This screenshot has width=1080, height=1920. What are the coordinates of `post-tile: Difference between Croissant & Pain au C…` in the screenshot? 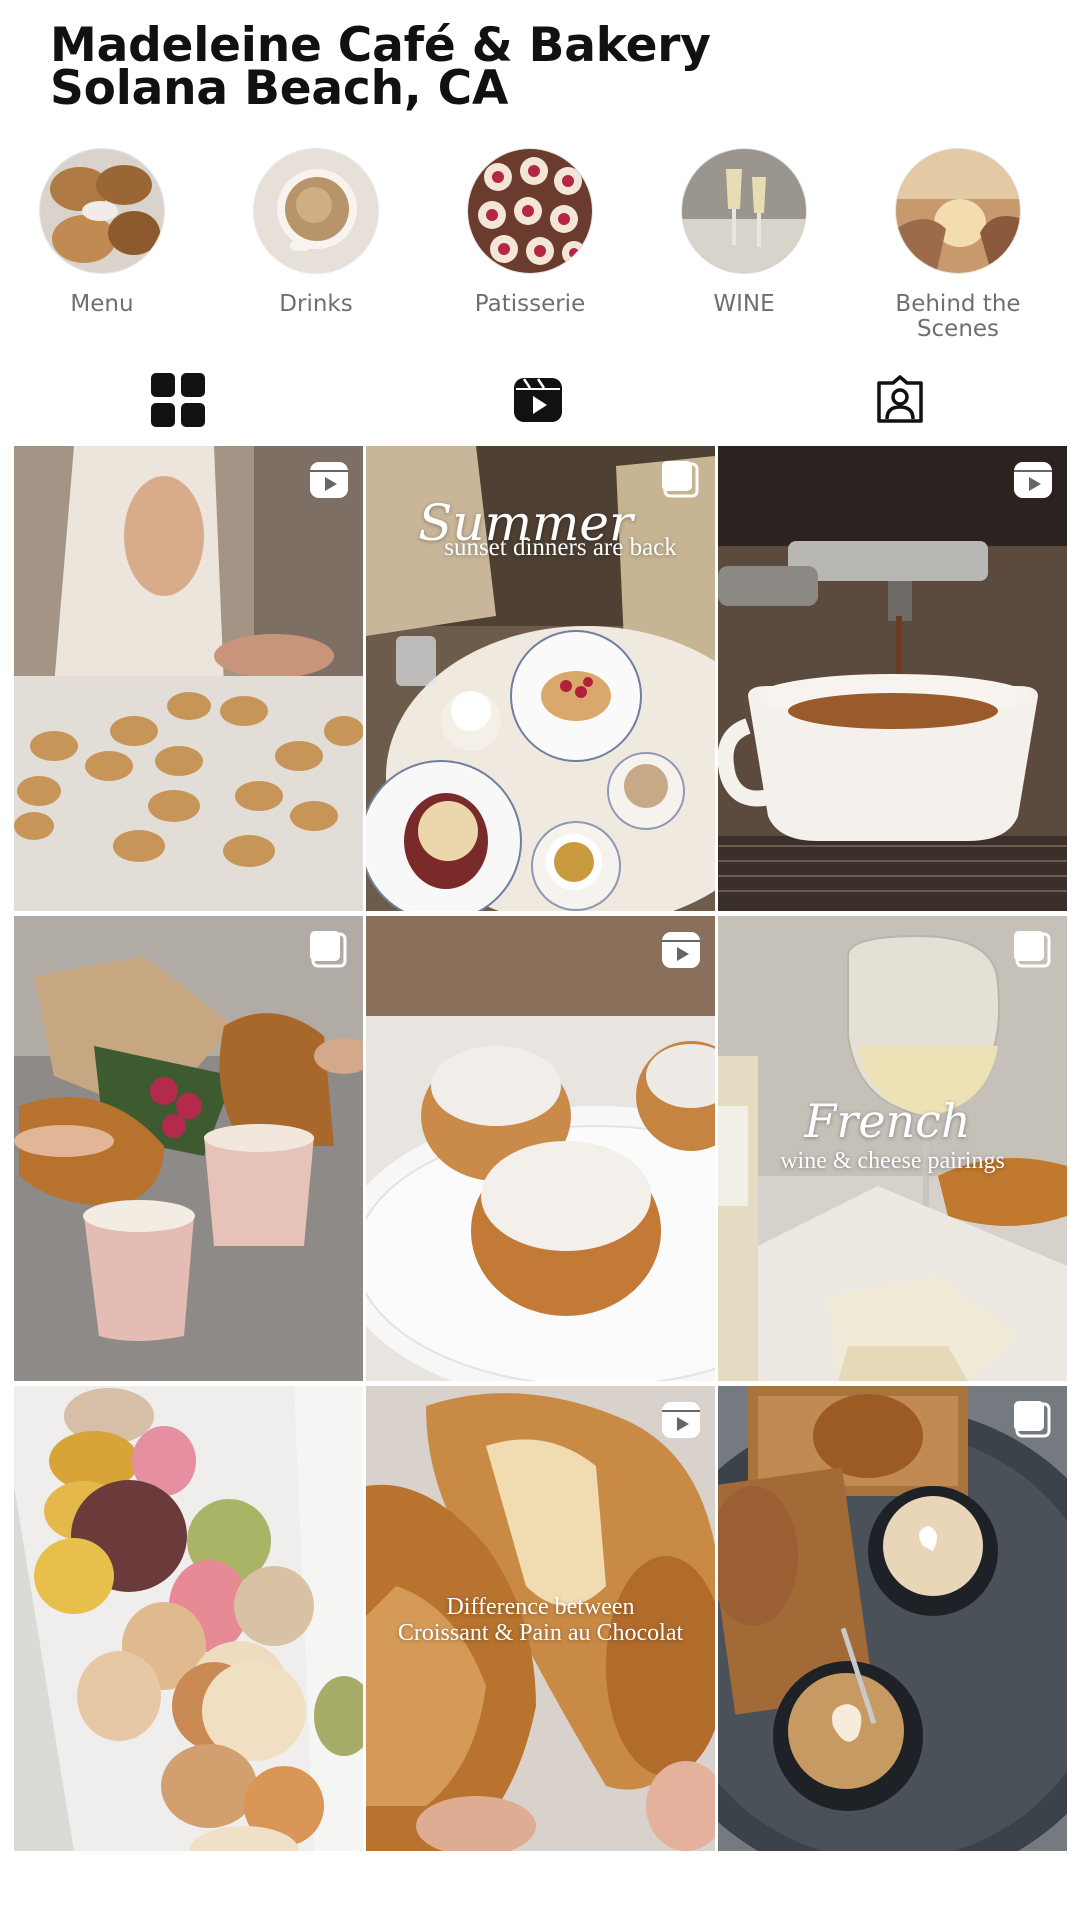 It's located at (540, 1618).